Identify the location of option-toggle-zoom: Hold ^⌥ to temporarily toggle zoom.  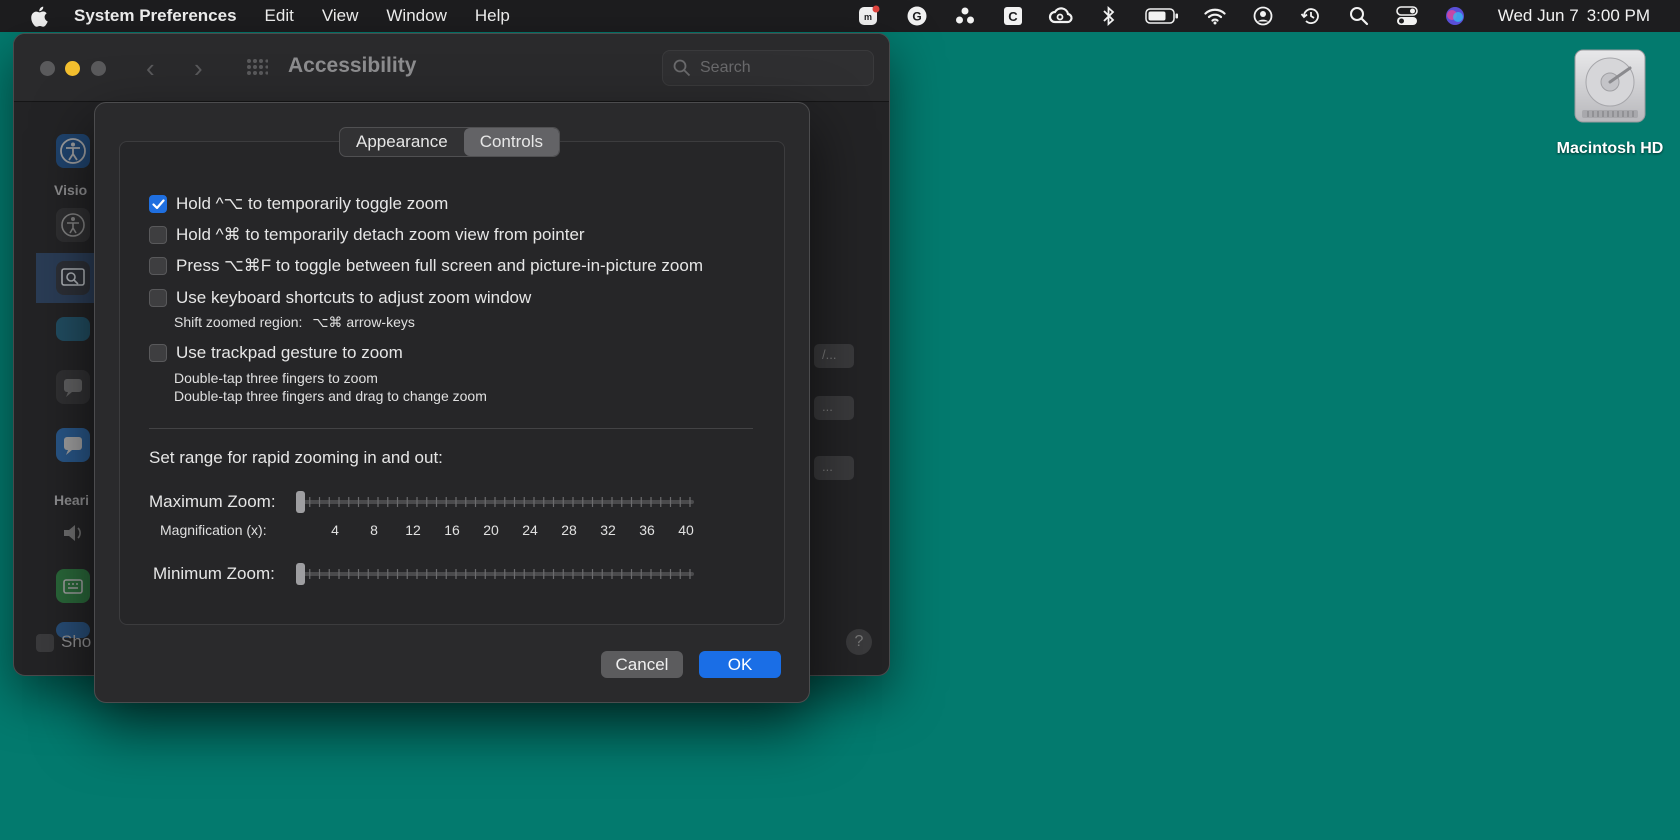
(298, 204).